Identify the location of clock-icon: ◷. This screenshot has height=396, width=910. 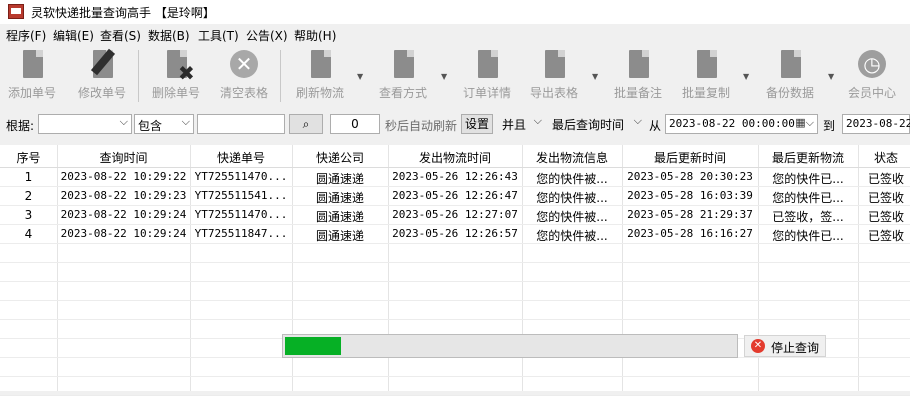
(872, 64).